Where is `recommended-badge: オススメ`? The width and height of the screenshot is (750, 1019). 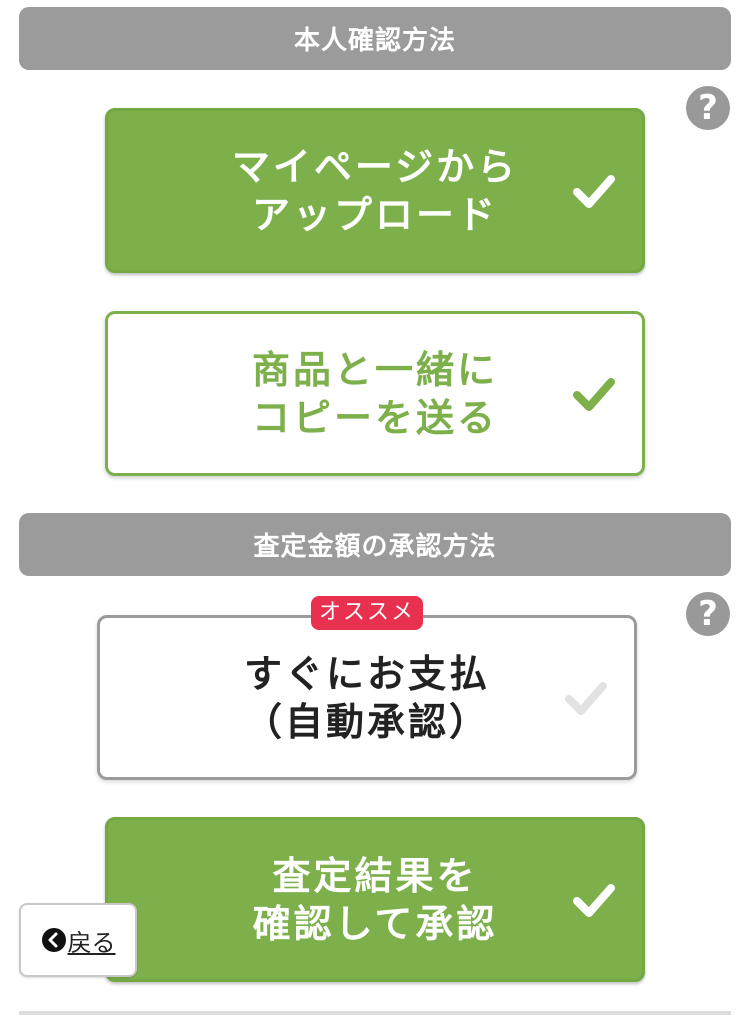
recommended-badge: オススメ is located at coordinates (367, 613).